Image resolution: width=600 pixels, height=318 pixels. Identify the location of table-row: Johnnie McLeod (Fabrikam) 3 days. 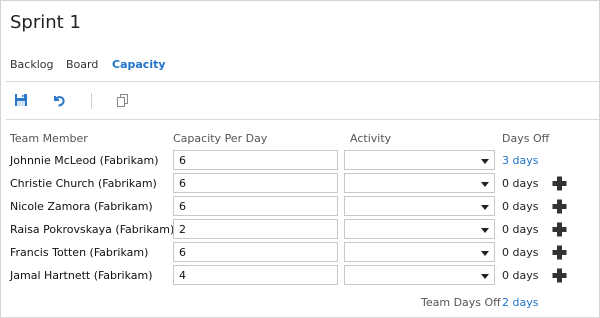
(300, 161).